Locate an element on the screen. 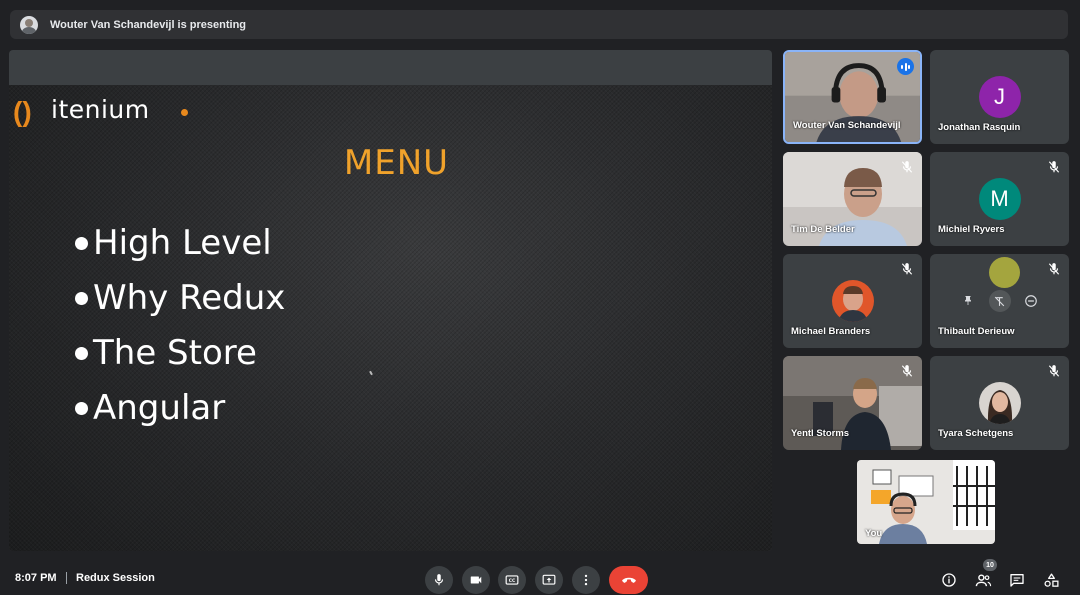 The height and width of the screenshot is (595, 1080). participant-tile: J Jonathan Rasquin is located at coordinates (999, 97).